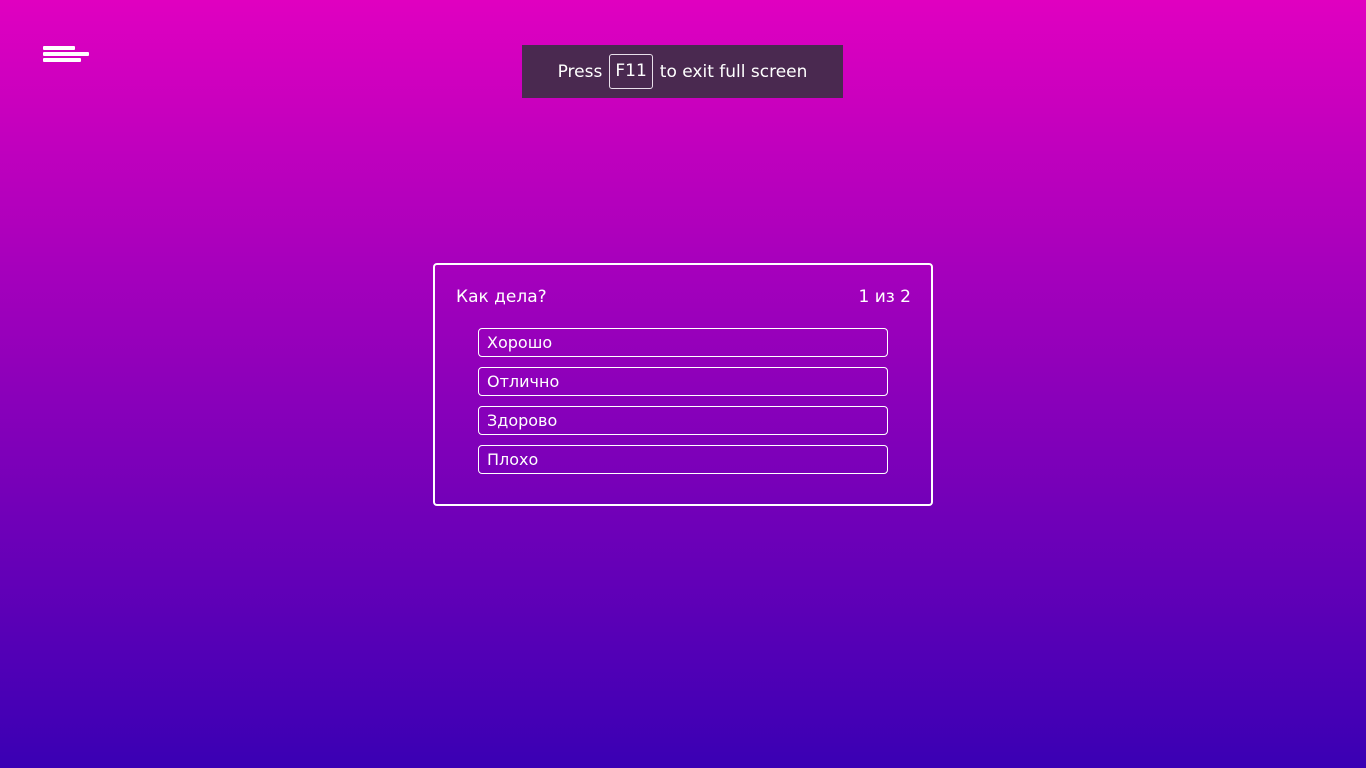 The image size is (1366, 768). What do you see at coordinates (884, 297) in the screenshot?
I see `question-progress: 1 из 2` at bounding box center [884, 297].